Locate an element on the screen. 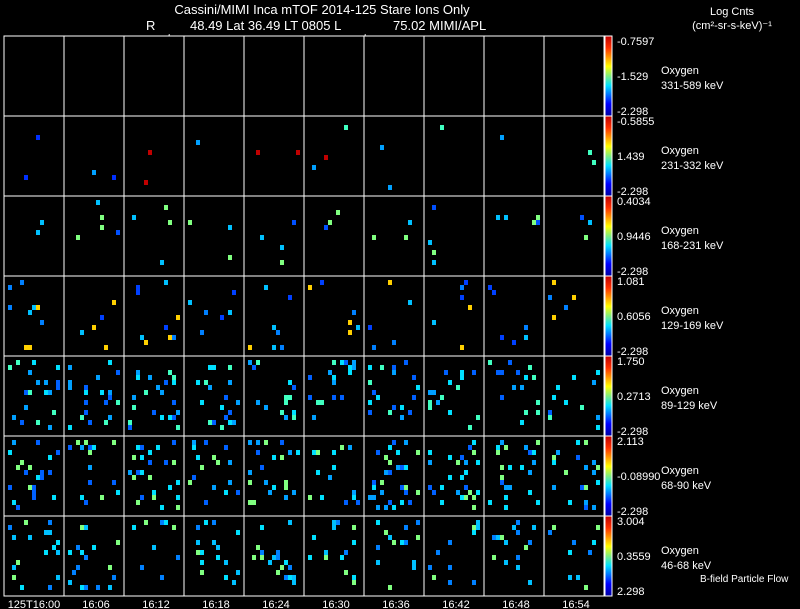  colorbar-max-label: 2.113 is located at coordinates (630, 442).